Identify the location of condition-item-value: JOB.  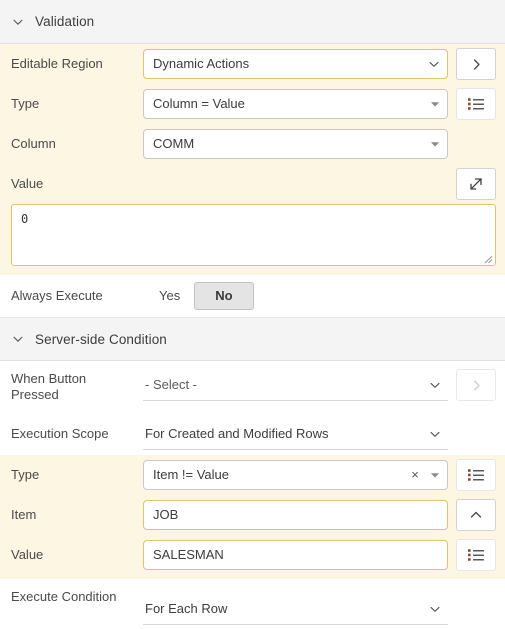
(166, 514).